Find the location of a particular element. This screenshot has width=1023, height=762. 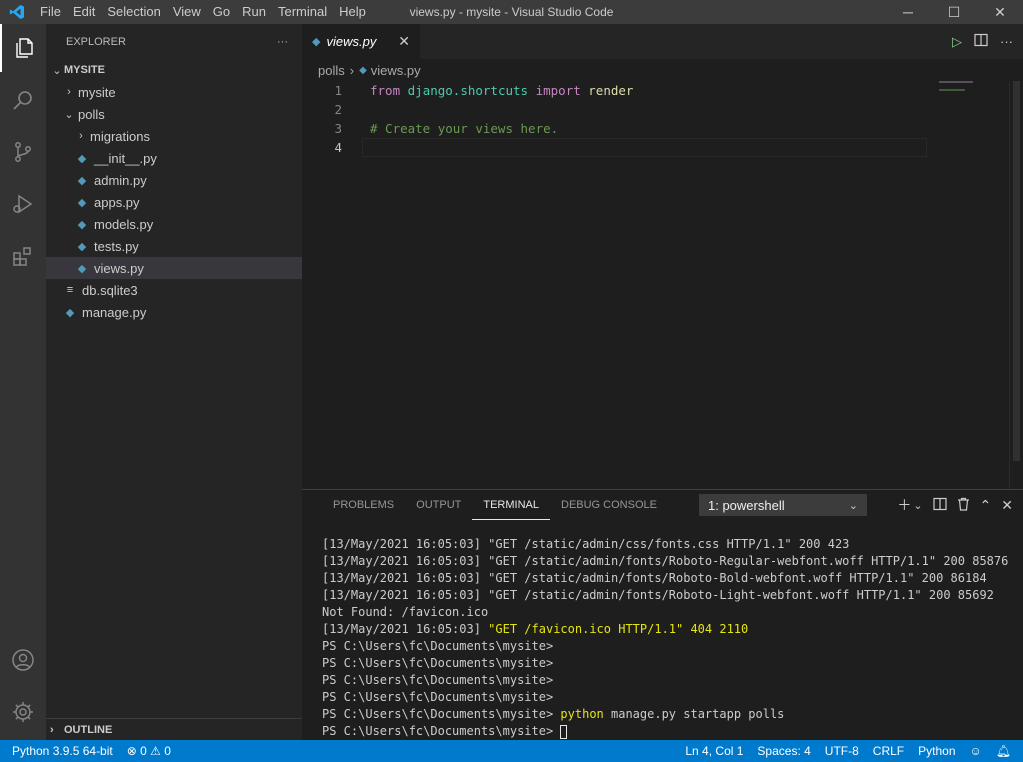

menu-item-go: Go is located at coordinates (221, 12).